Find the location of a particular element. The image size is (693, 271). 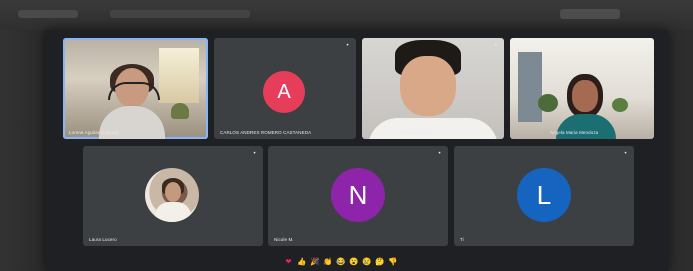

left-margin is located at coordinates (23, 150).